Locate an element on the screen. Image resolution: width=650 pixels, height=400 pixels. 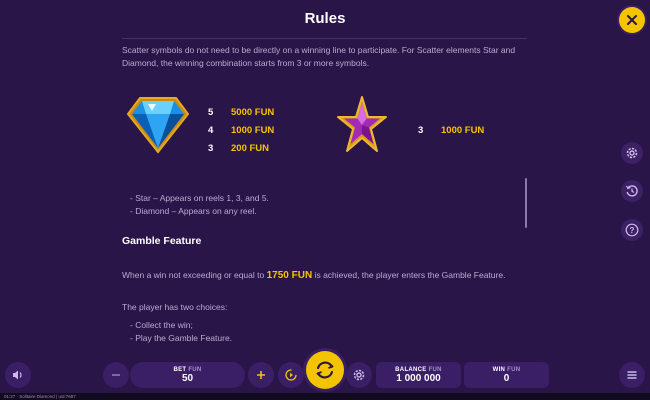
plus-icon is located at coordinates (261, 375).